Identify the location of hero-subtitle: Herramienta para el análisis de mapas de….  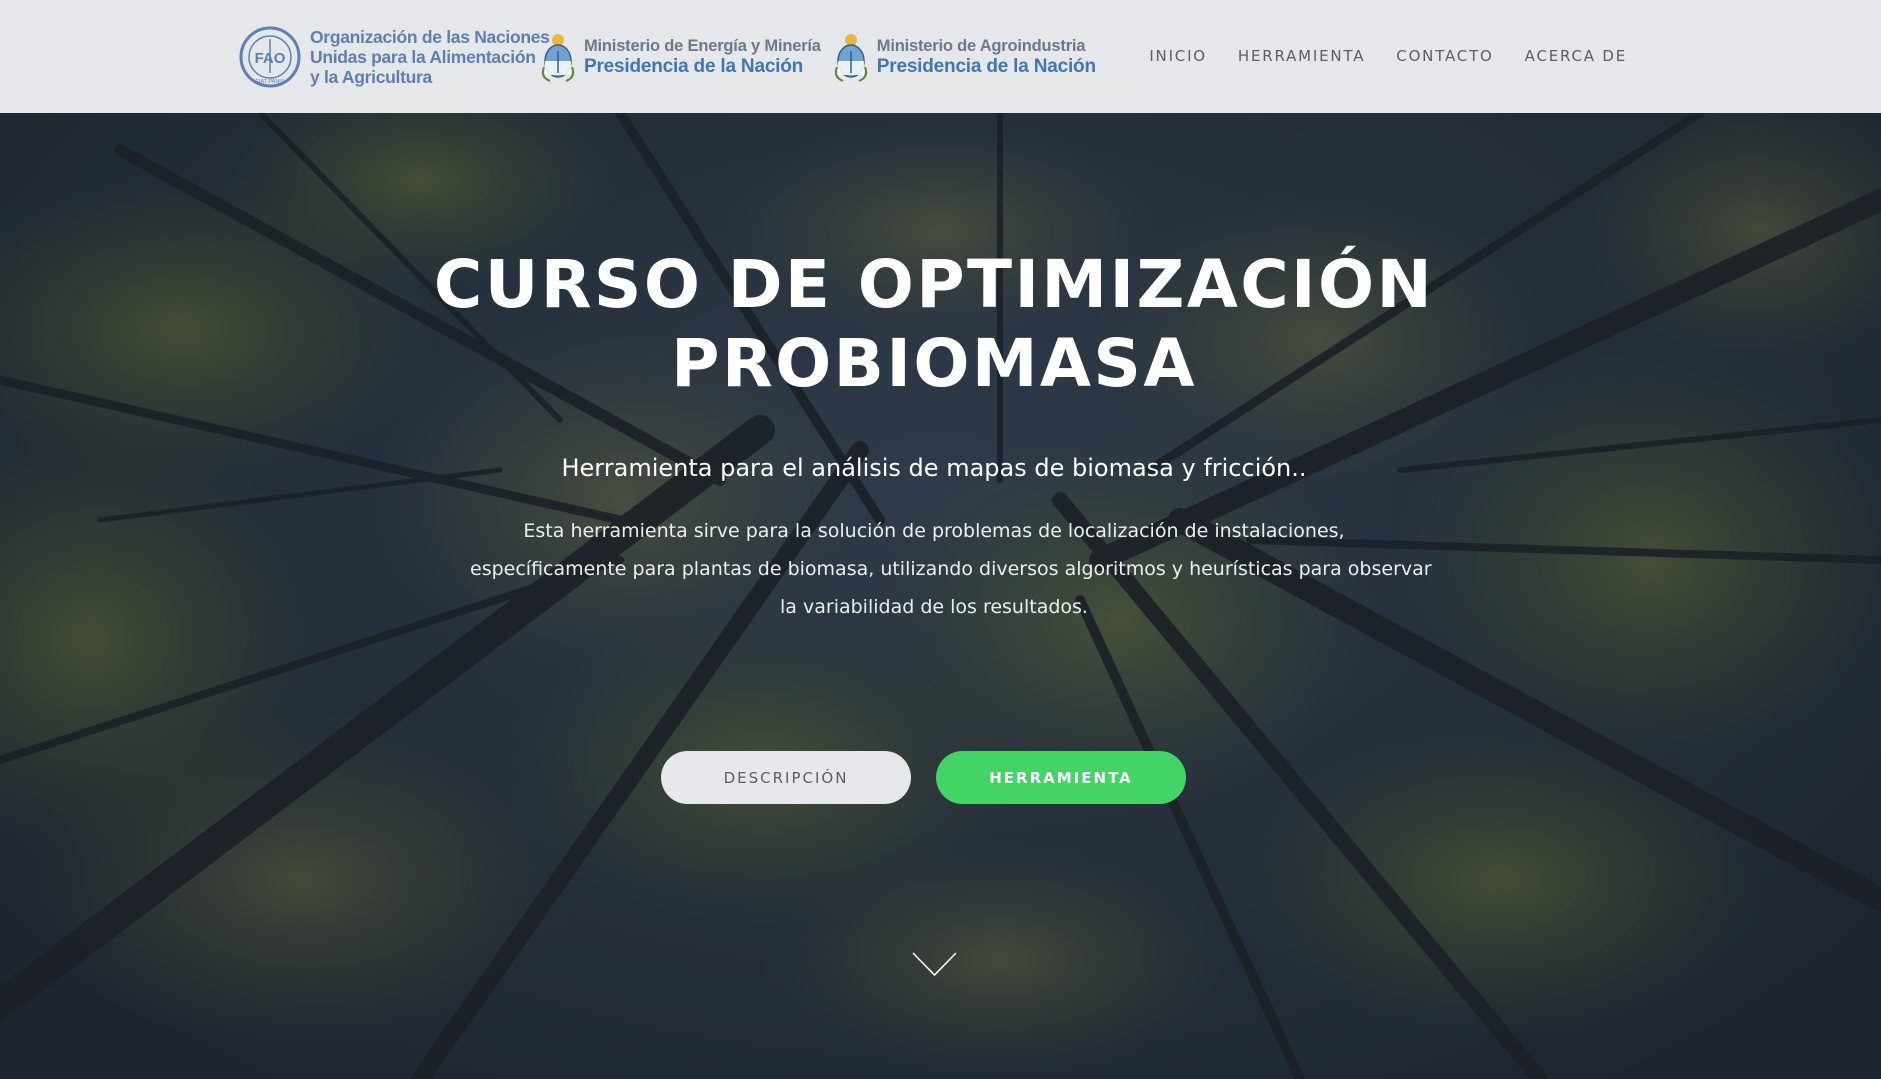
(934, 468).